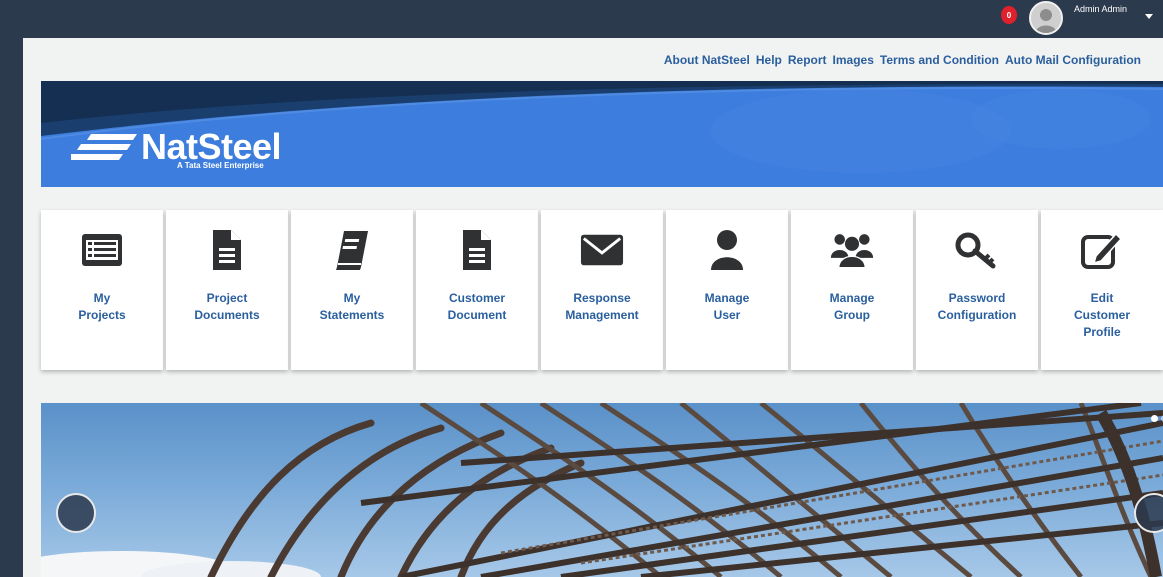 The image size is (1163, 577). What do you see at coordinates (853, 60) in the screenshot?
I see `link-images: Images` at bounding box center [853, 60].